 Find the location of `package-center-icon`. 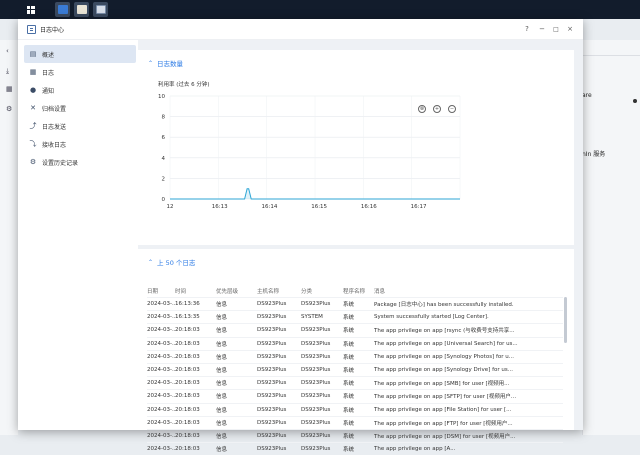

package-center-icon is located at coordinates (81, 9).